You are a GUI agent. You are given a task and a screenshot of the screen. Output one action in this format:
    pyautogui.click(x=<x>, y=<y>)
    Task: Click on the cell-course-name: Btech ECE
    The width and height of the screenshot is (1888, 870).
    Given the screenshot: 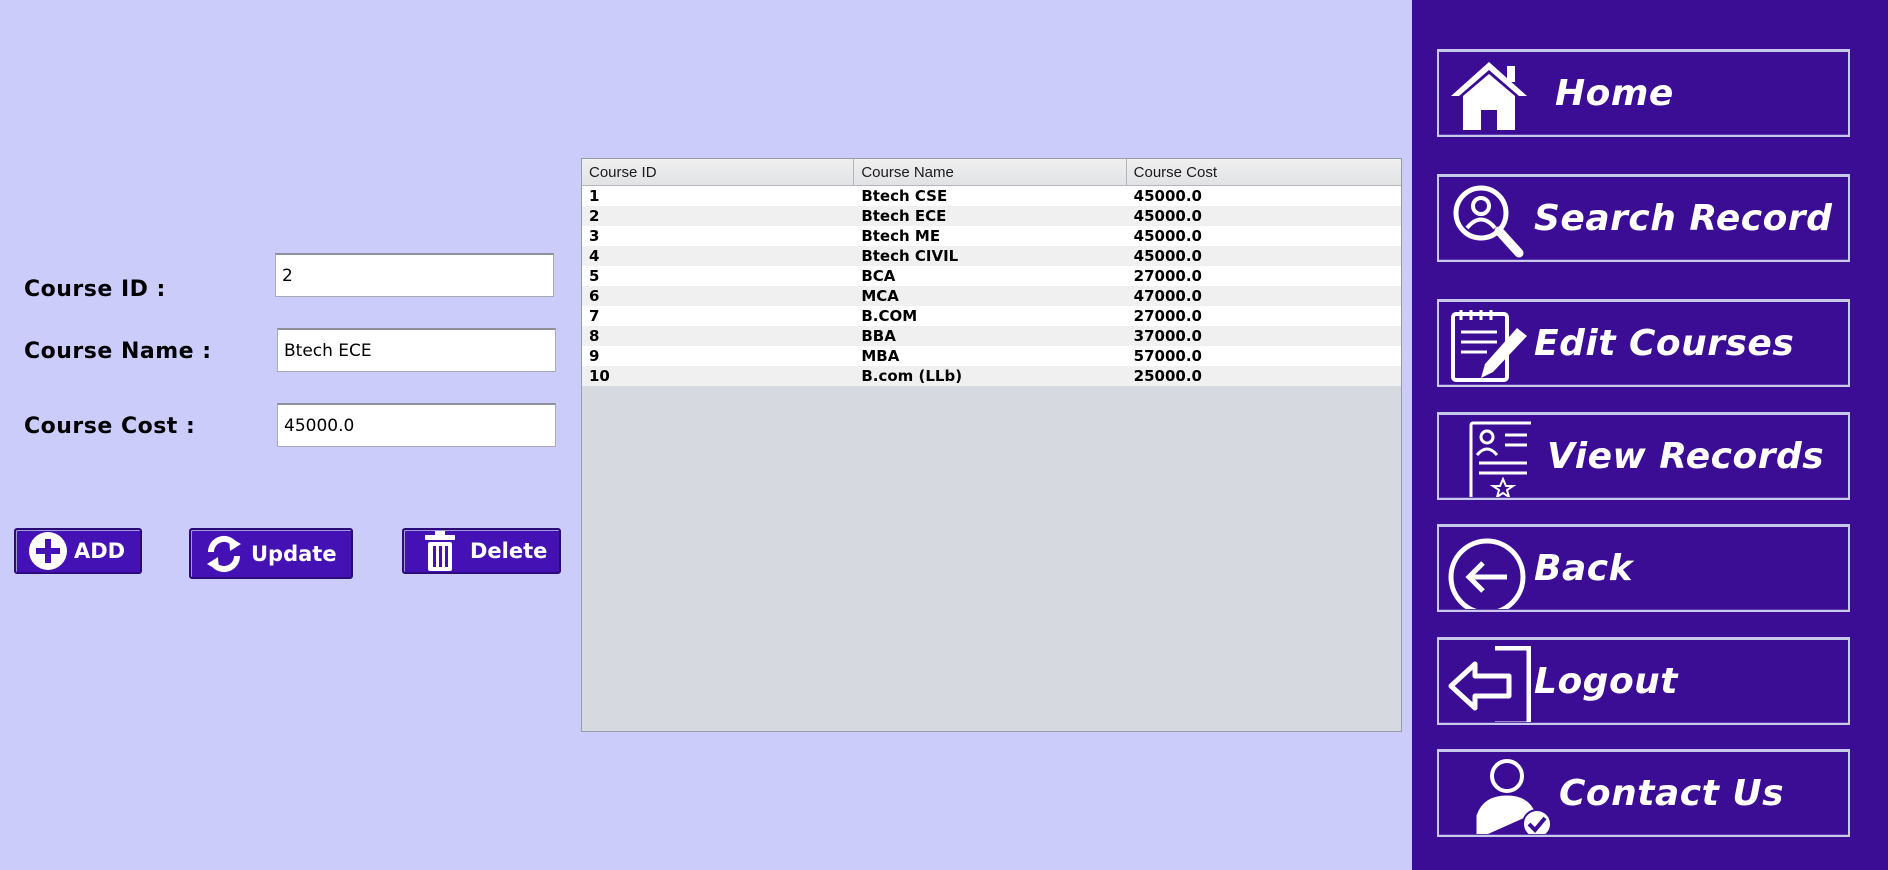 What is the action you would take?
    pyautogui.click(x=904, y=216)
    